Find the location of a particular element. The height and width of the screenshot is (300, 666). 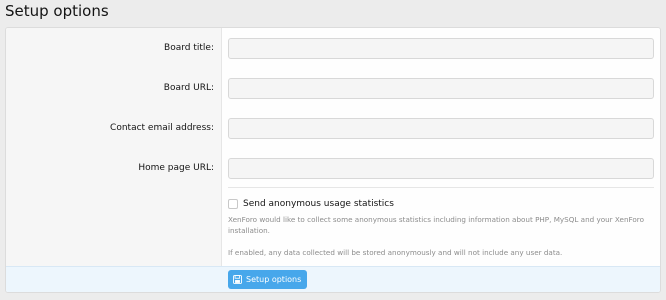

form-footer: Setup options is located at coordinates (333, 279).